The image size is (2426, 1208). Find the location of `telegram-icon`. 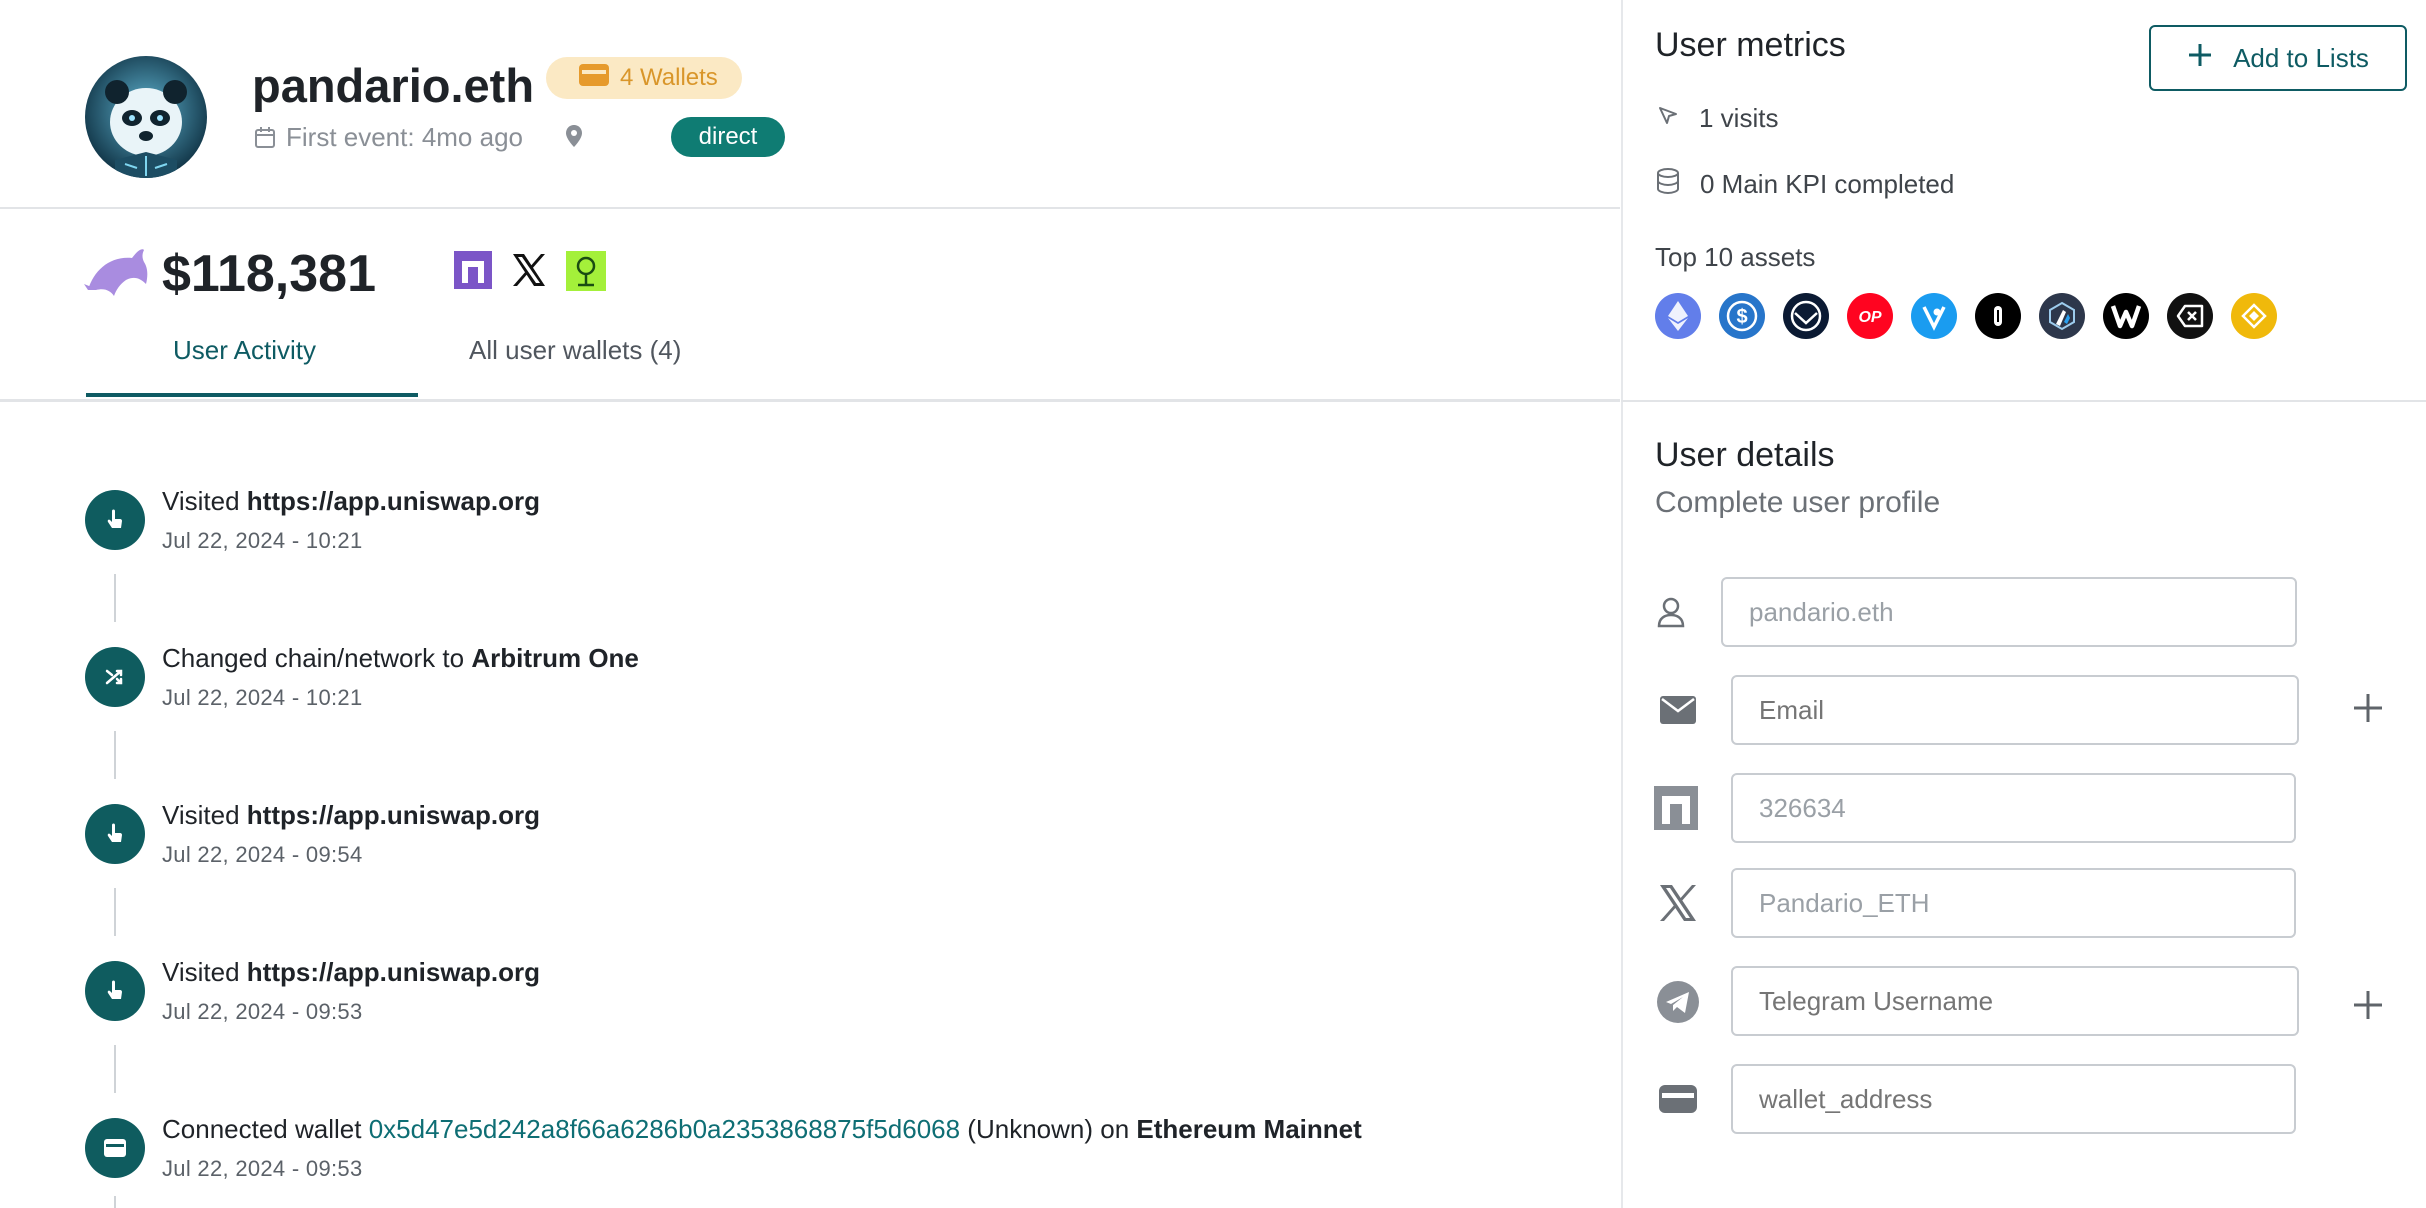

telegram-icon is located at coordinates (1678, 1002).